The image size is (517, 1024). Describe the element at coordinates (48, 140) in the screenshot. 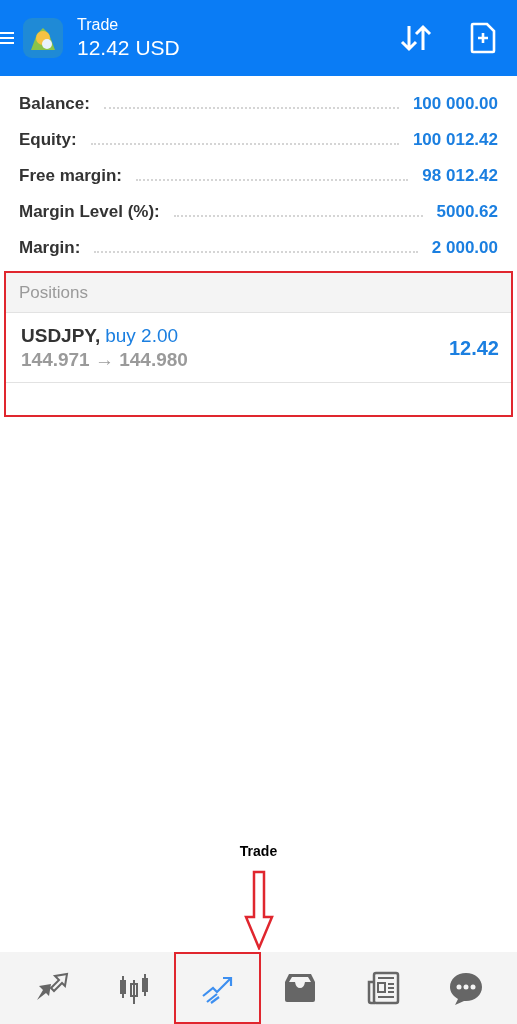

I see `account-label: Equity:` at that location.